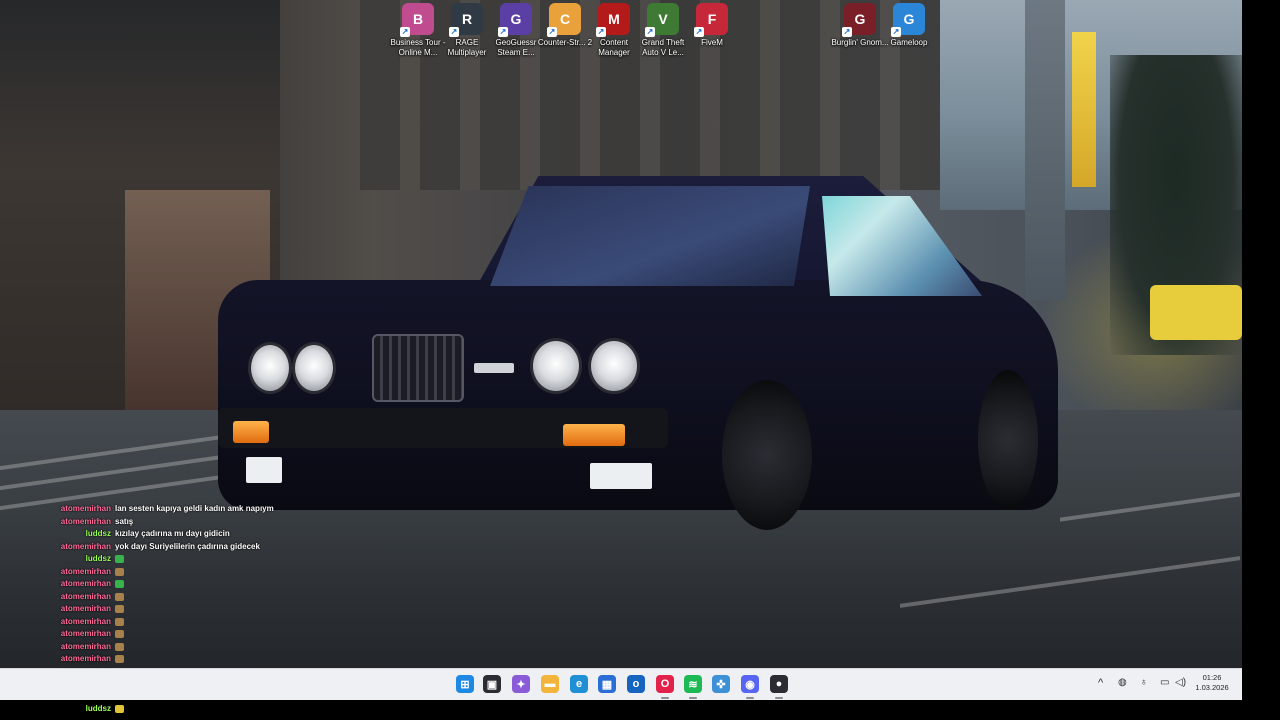 This screenshot has width=1280, height=720. I want to click on desktop-shortcut-label: FiveM, so click(712, 42).